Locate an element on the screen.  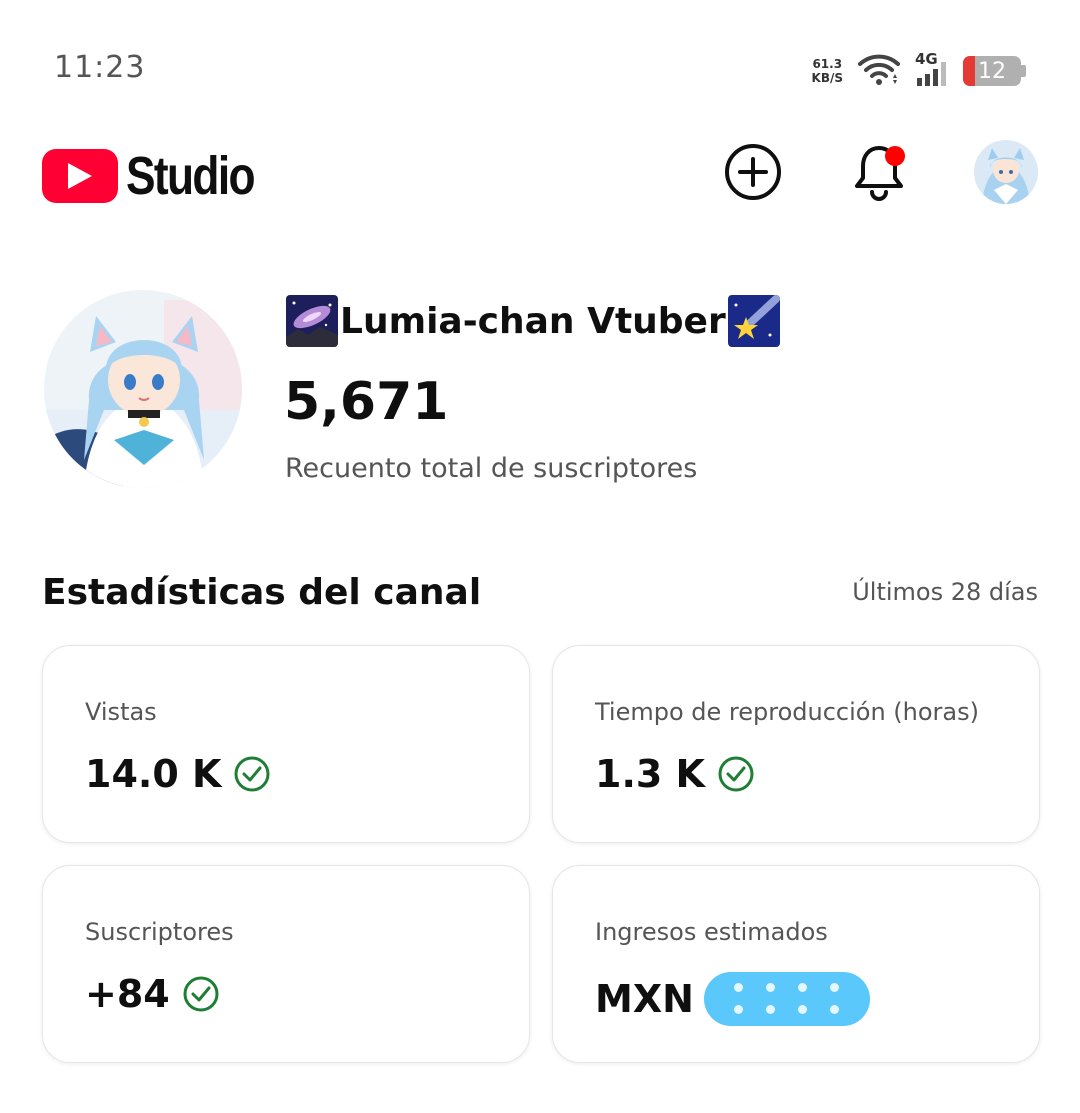
studio-logo: Studio is located at coordinates (162, 176).